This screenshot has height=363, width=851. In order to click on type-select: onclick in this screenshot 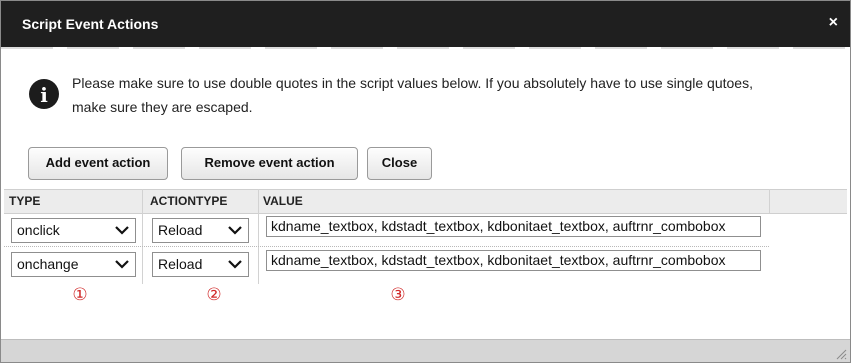, I will do `click(73, 230)`.